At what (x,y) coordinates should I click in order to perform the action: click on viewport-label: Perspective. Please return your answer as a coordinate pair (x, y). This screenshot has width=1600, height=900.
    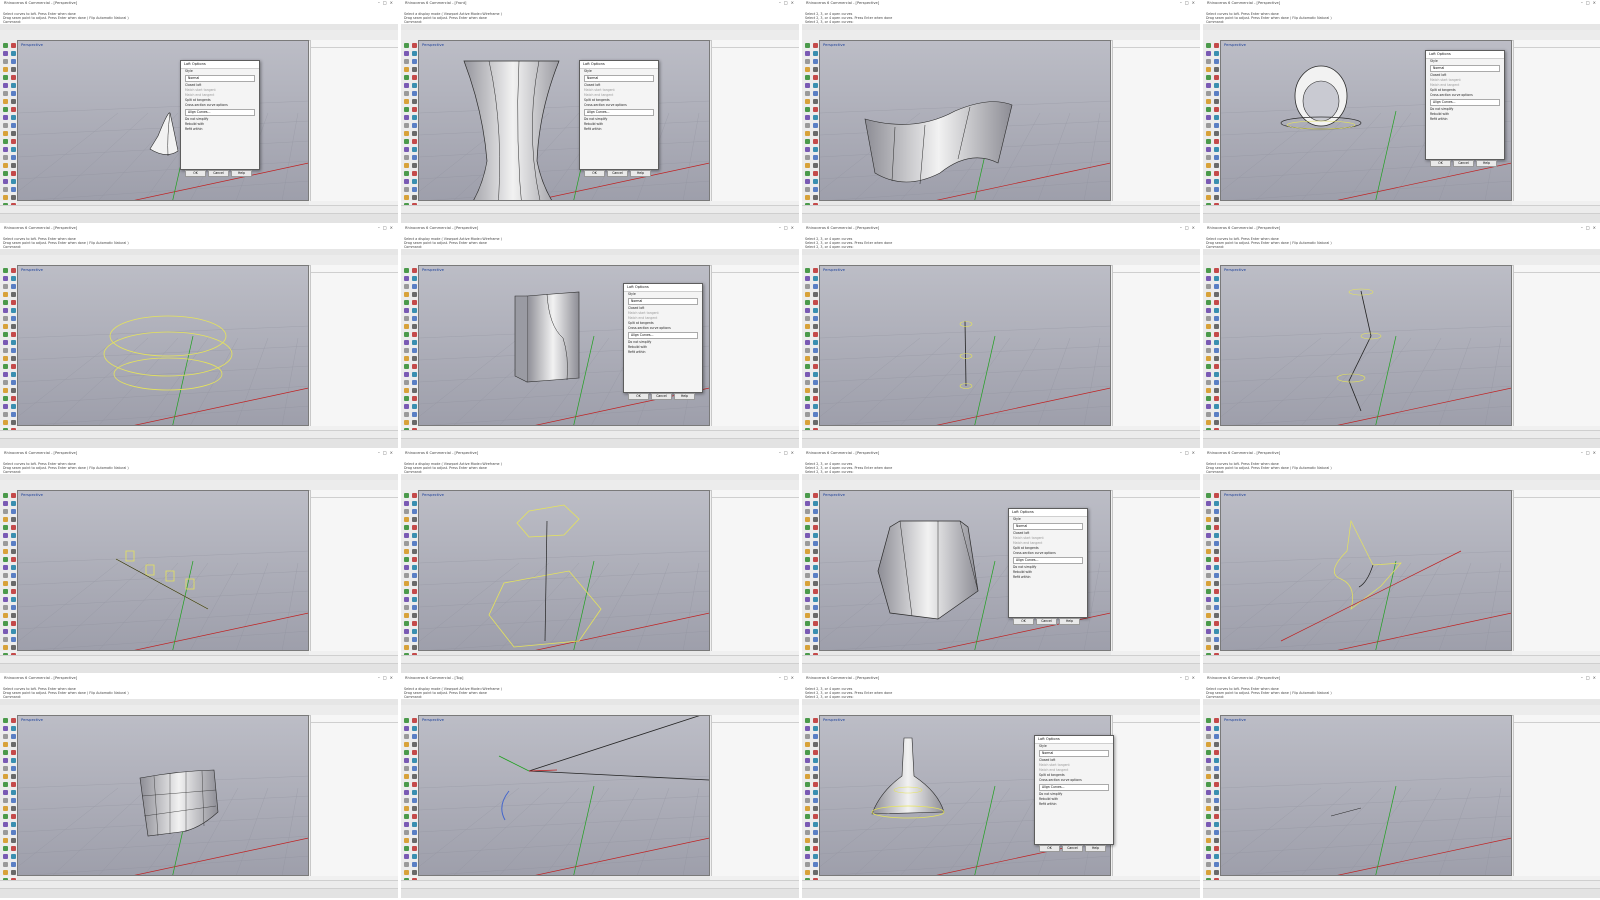
    Looking at the image, I should click on (834, 44).